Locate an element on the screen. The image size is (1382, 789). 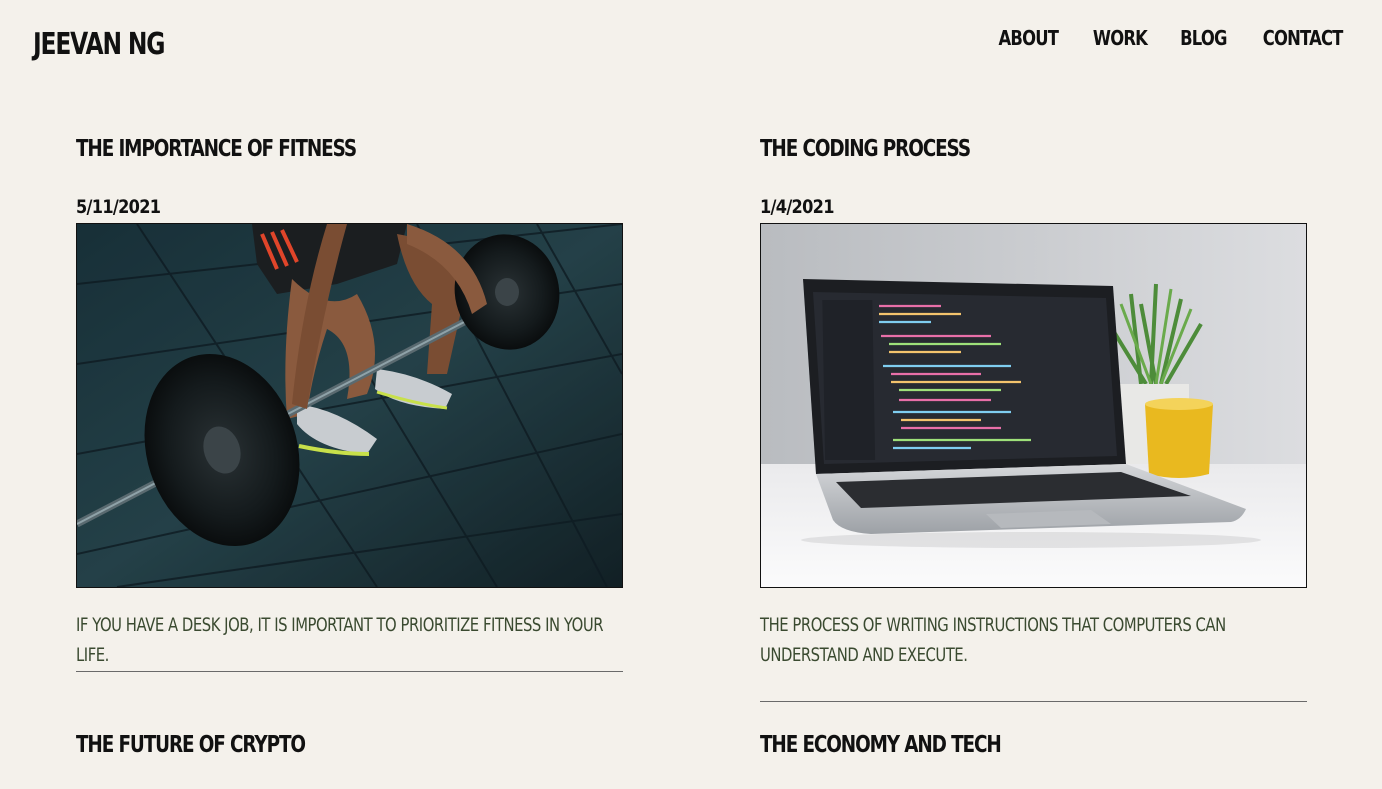
post-date: 1/4/2021 is located at coordinates (797, 207).